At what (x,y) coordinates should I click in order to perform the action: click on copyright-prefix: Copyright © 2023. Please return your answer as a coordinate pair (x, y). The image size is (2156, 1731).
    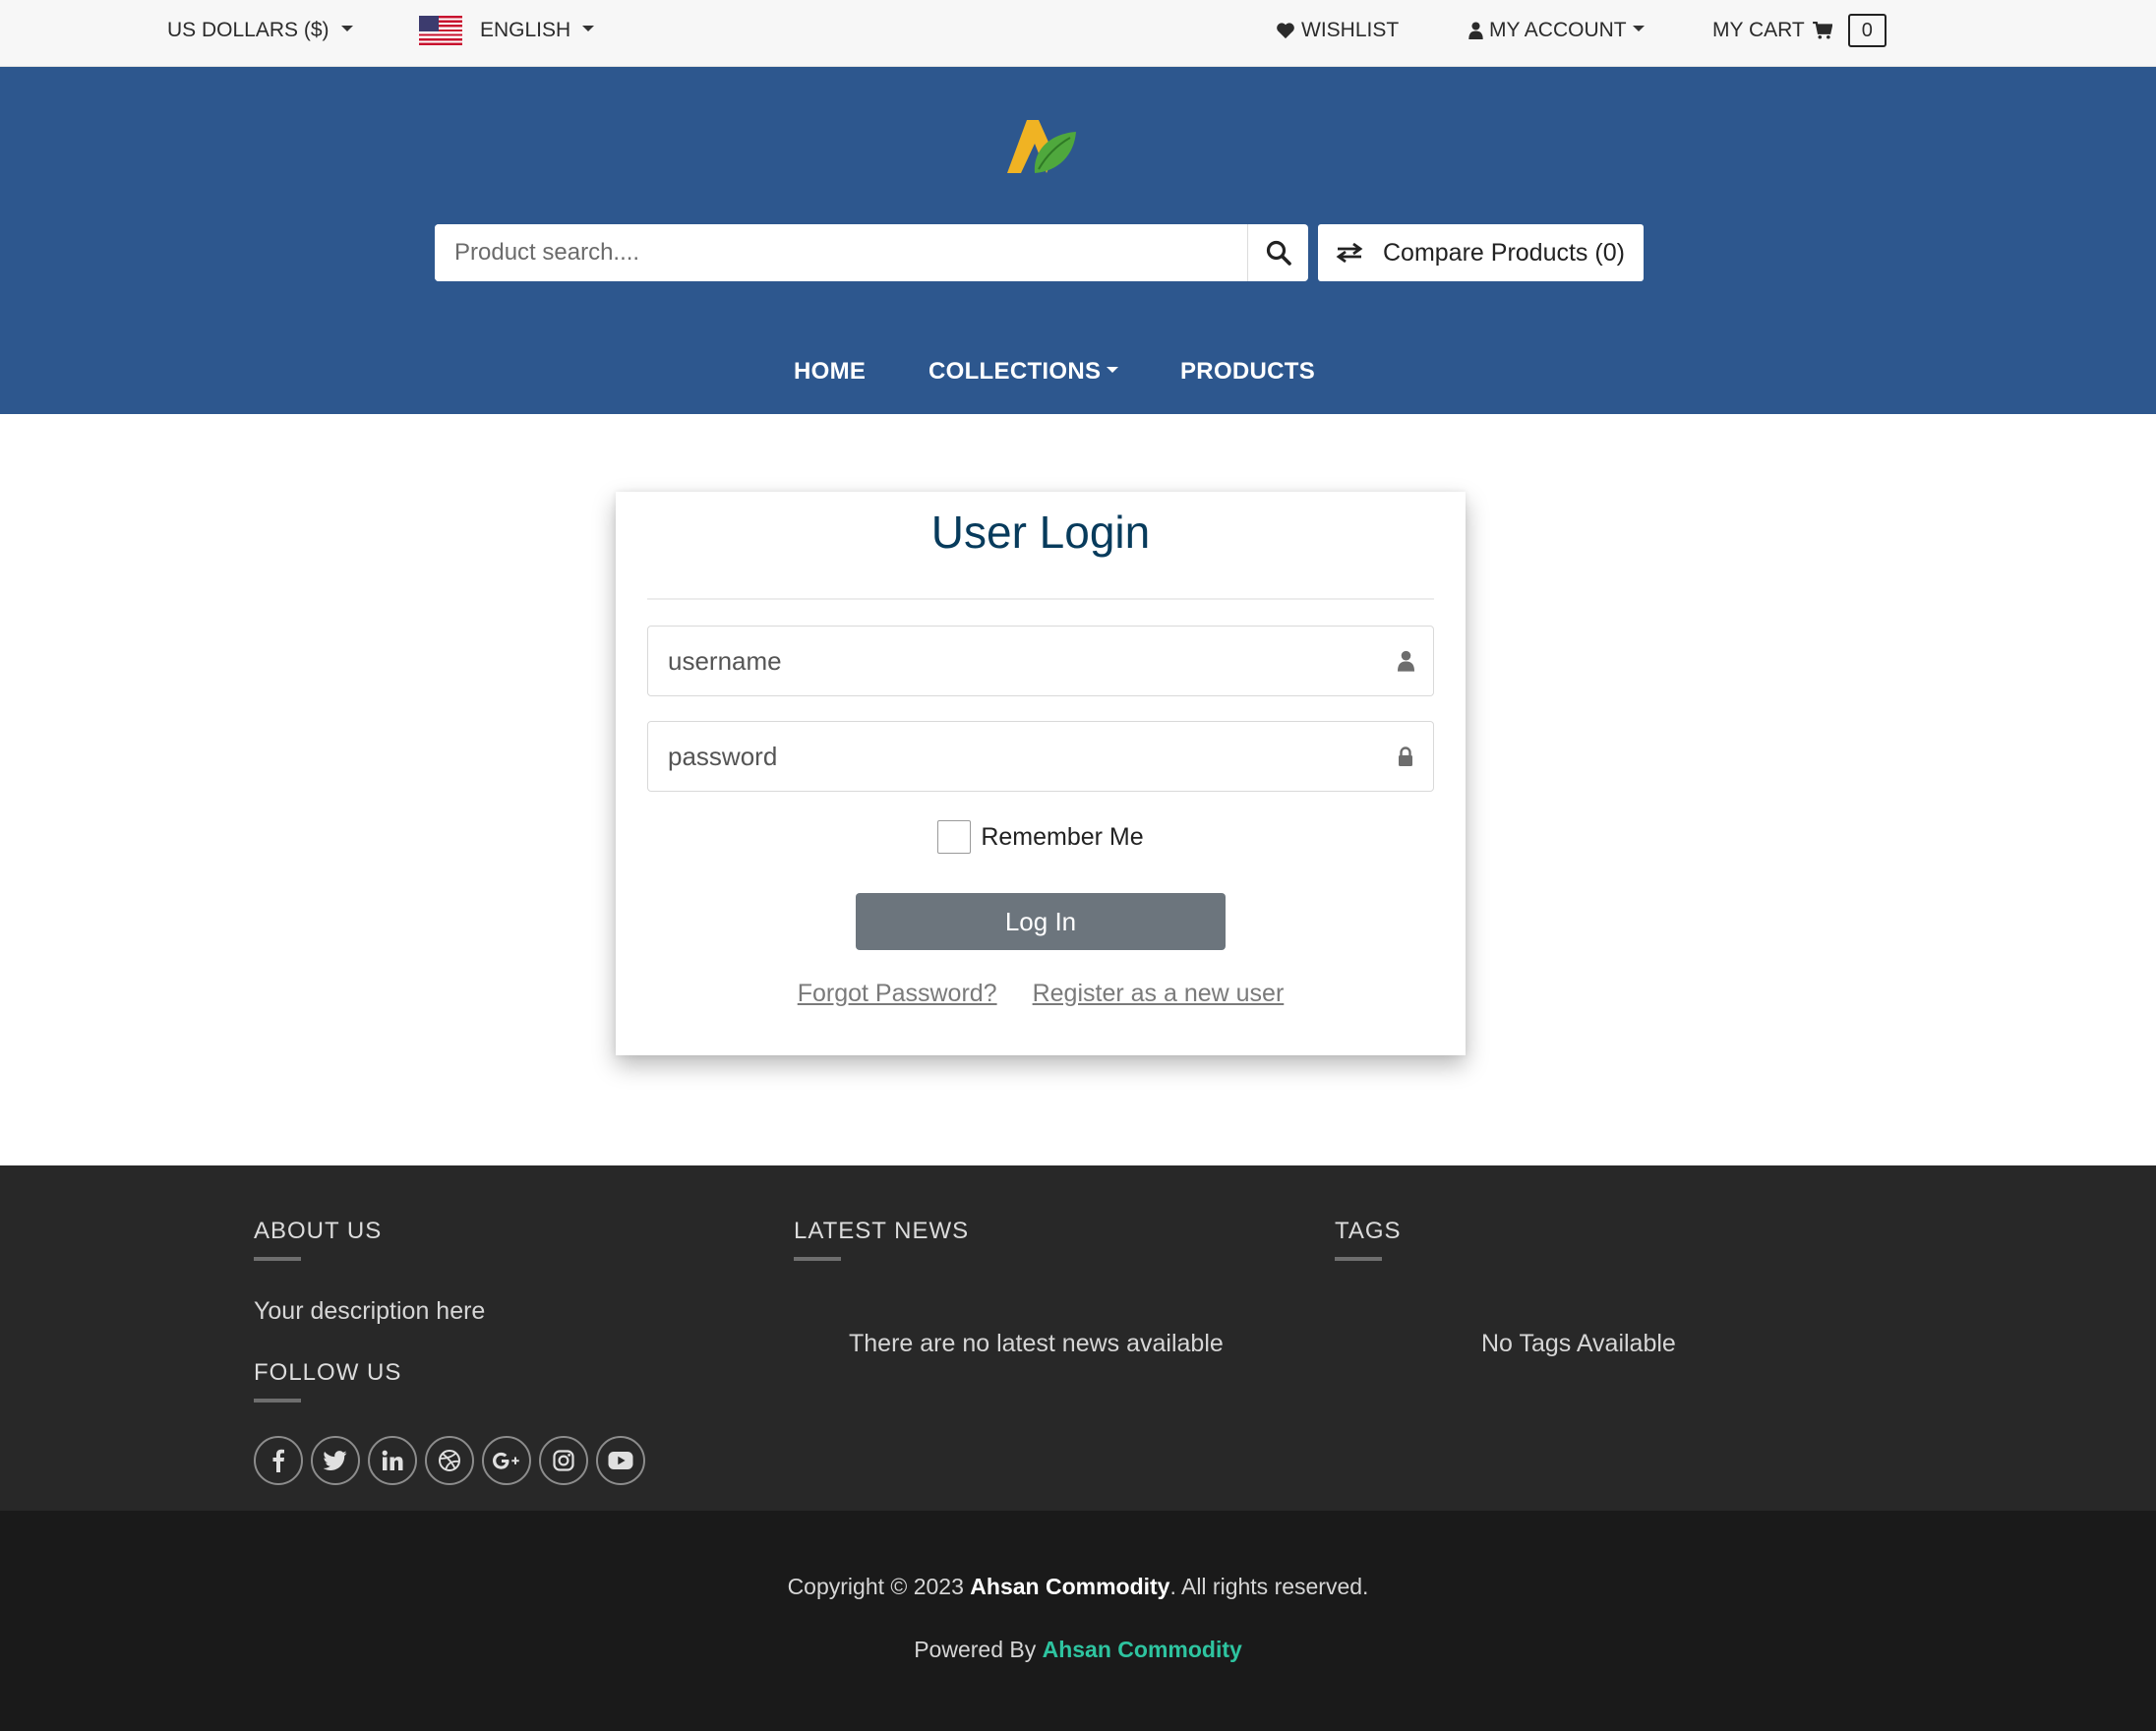
    Looking at the image, I should click on (879, 1586).